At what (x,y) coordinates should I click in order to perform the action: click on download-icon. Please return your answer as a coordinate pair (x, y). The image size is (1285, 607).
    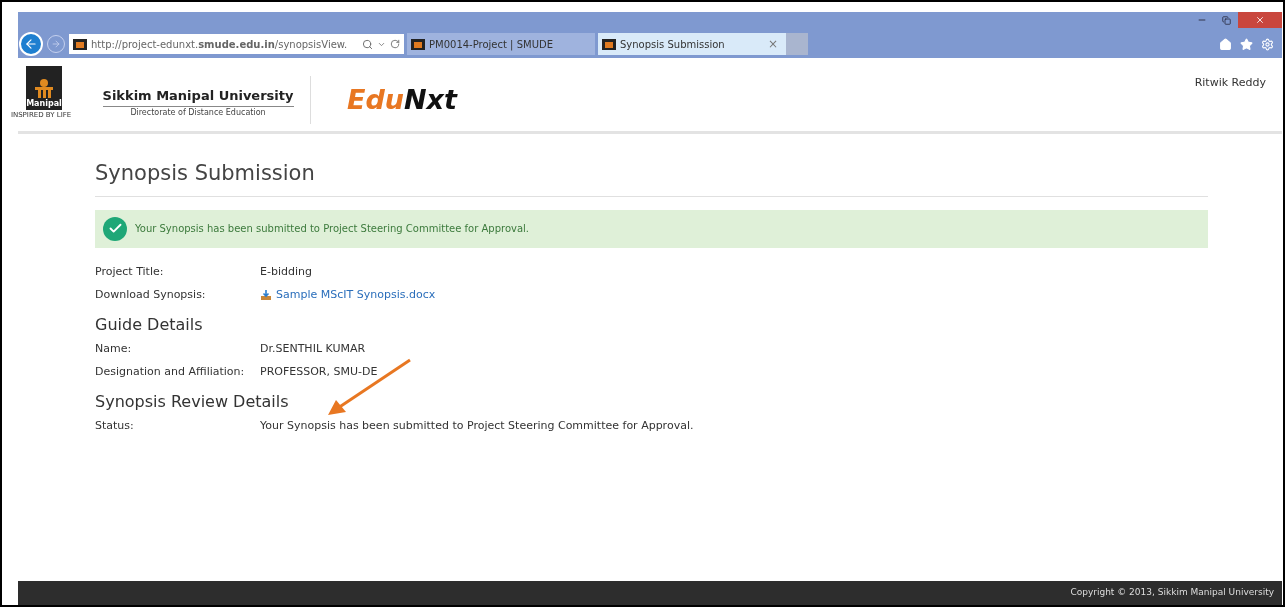
    Looking at the image, I should click on (266, 295).